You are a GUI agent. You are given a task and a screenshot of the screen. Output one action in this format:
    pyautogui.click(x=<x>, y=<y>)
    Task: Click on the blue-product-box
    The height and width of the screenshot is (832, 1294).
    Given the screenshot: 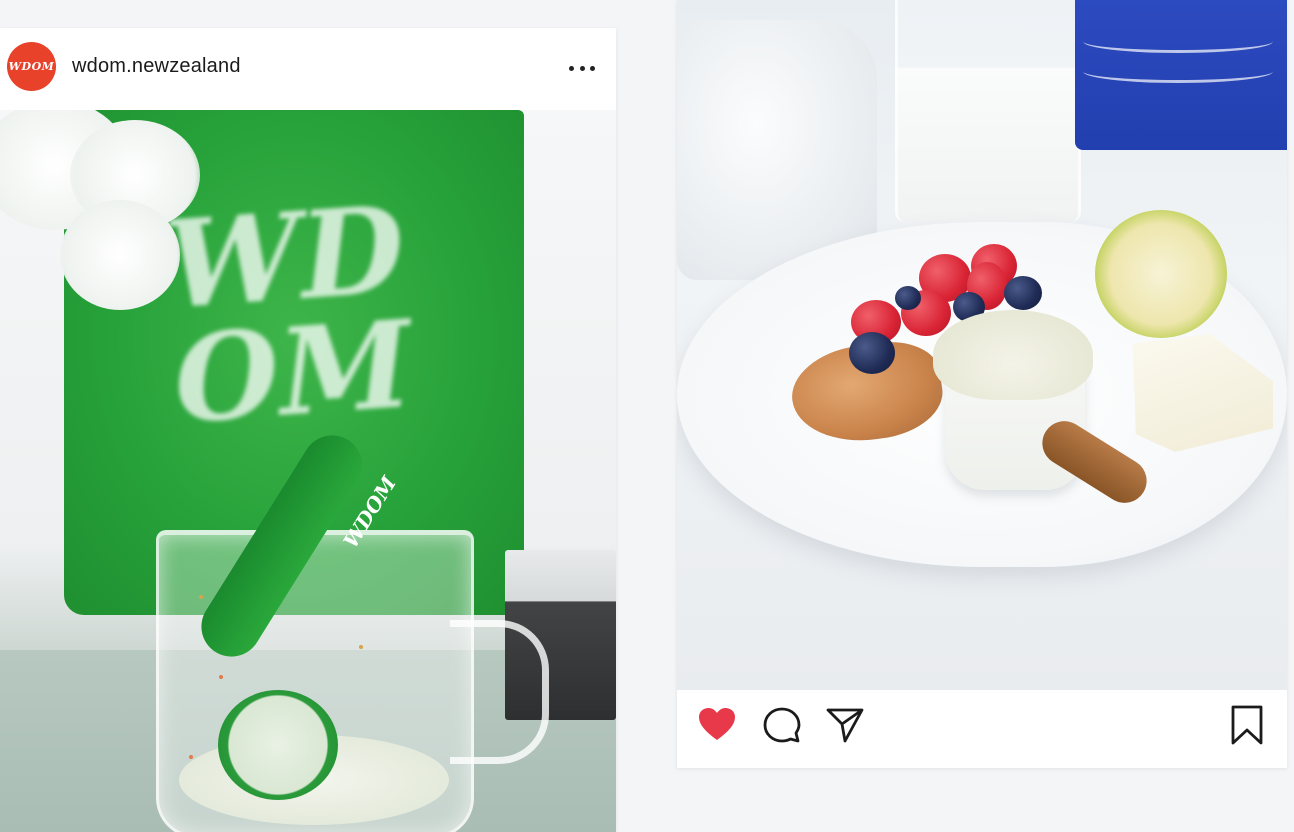 What is the action you would take?
    pyautogui.click(x=1181, y=75)
    